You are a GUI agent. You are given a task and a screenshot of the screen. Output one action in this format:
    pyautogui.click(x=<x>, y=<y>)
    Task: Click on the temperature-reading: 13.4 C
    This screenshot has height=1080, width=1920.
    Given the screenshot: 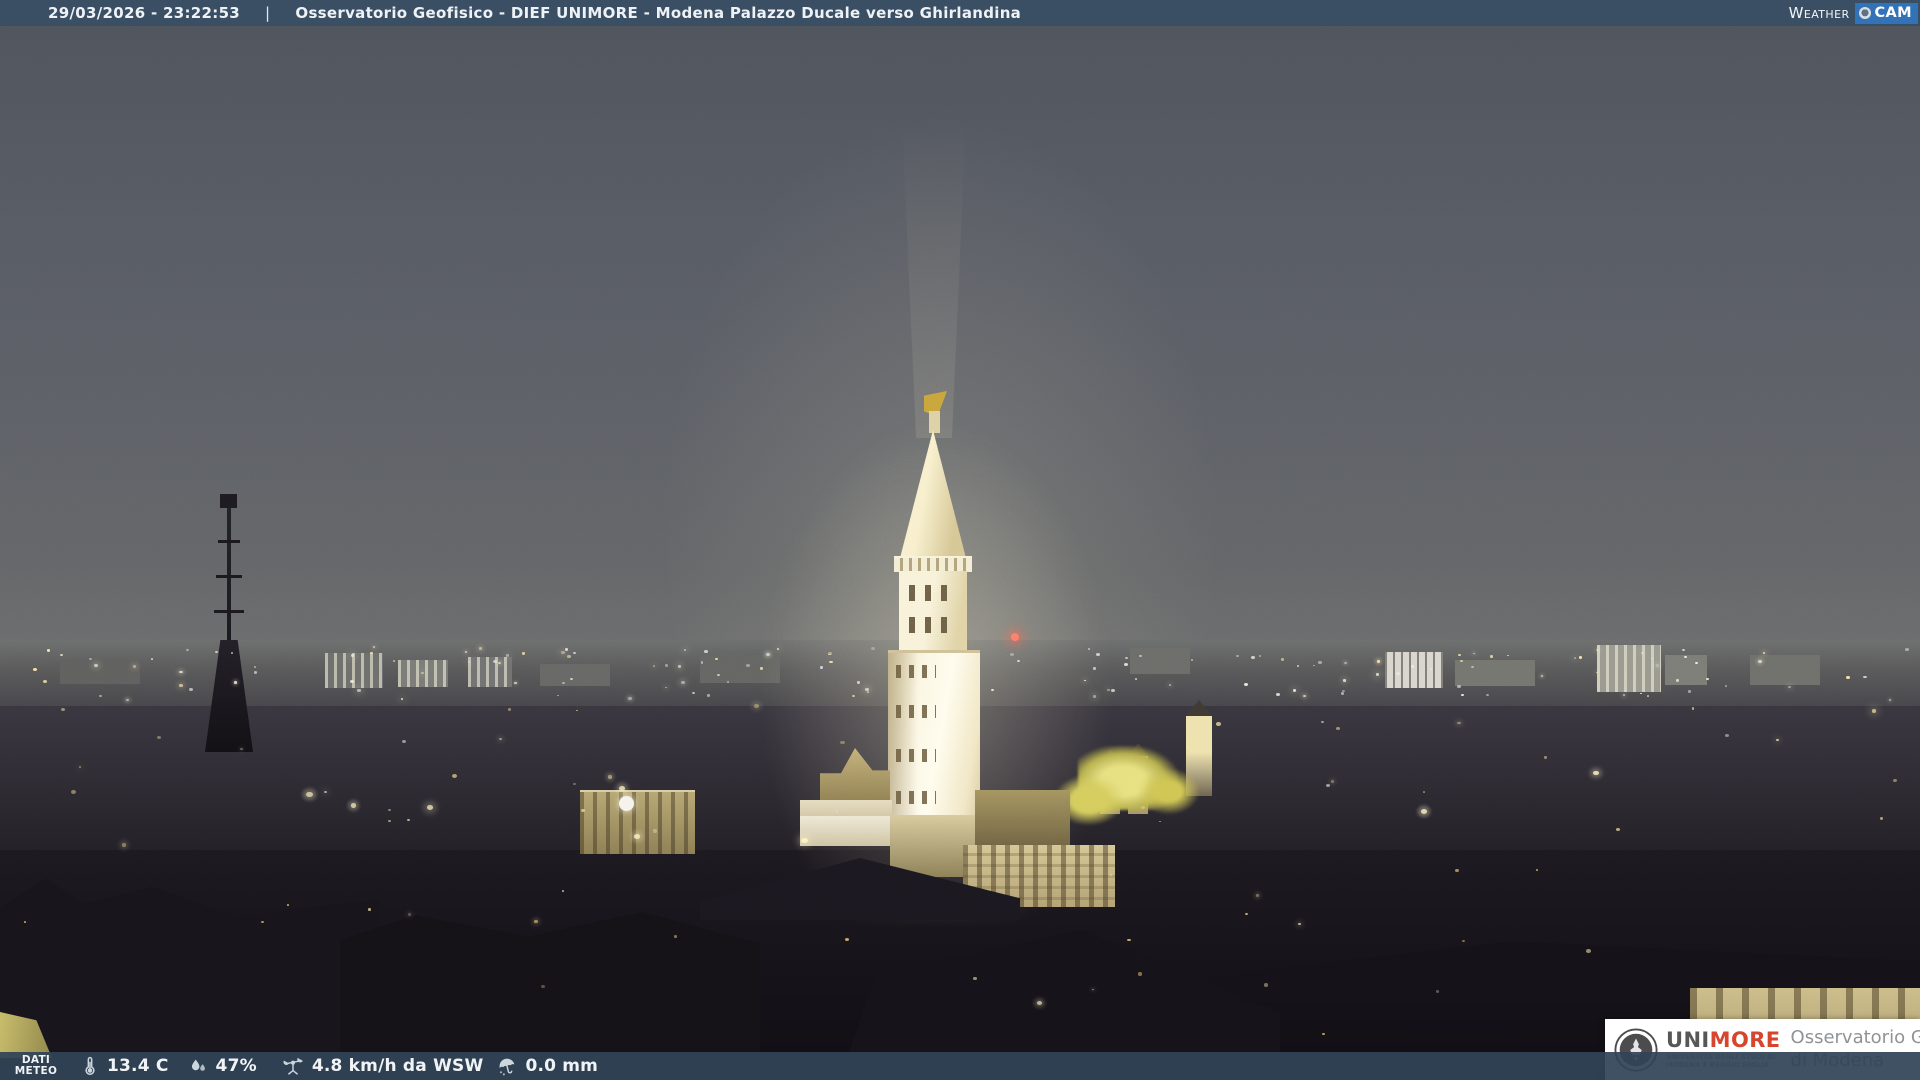 What is the action you would take?
    pyautogui.click(x=124, y=1066)
    